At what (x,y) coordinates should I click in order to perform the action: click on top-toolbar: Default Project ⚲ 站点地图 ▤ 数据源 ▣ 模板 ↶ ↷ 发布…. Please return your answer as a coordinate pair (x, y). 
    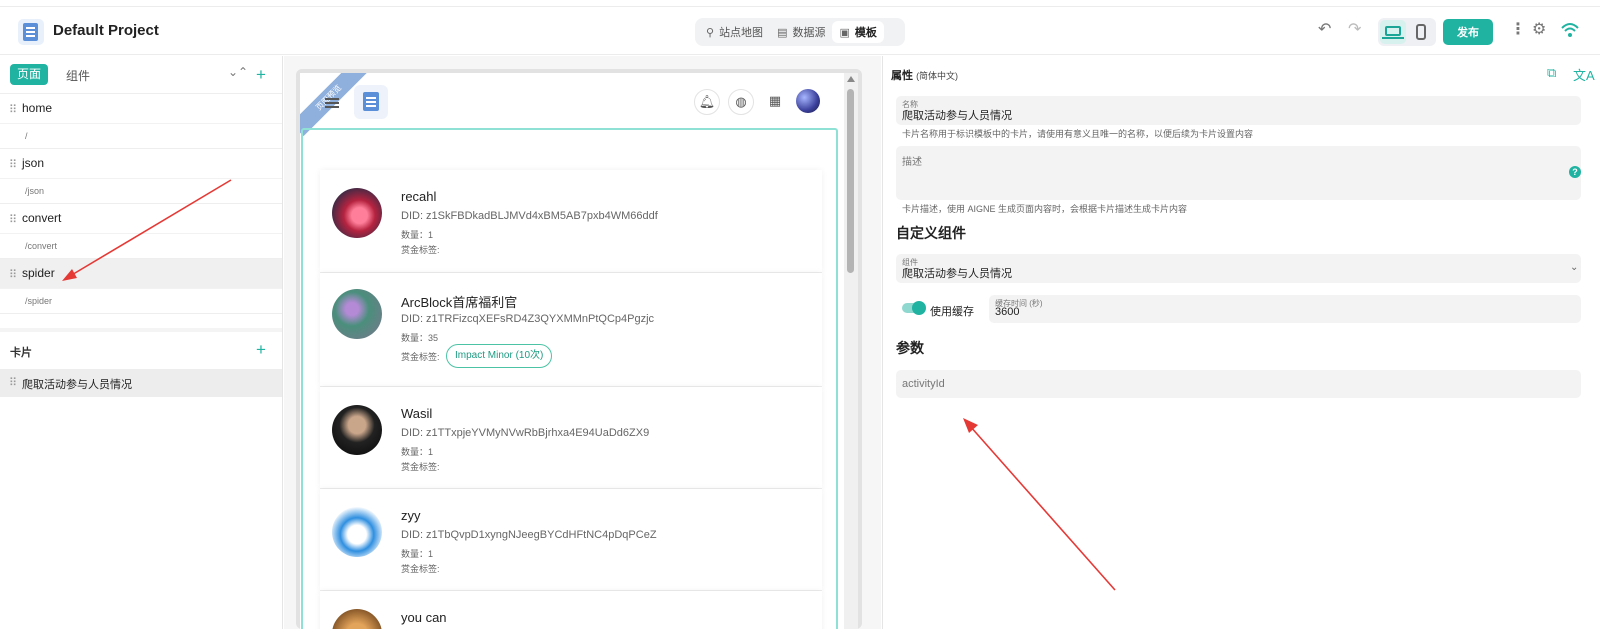
    Looking at the image, I should click on (800, 30).